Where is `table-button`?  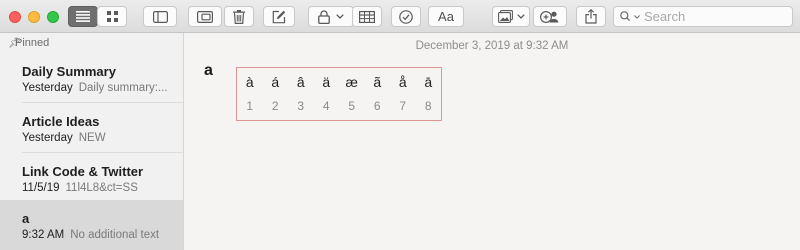
table-button is located at coordinates (367, 16).